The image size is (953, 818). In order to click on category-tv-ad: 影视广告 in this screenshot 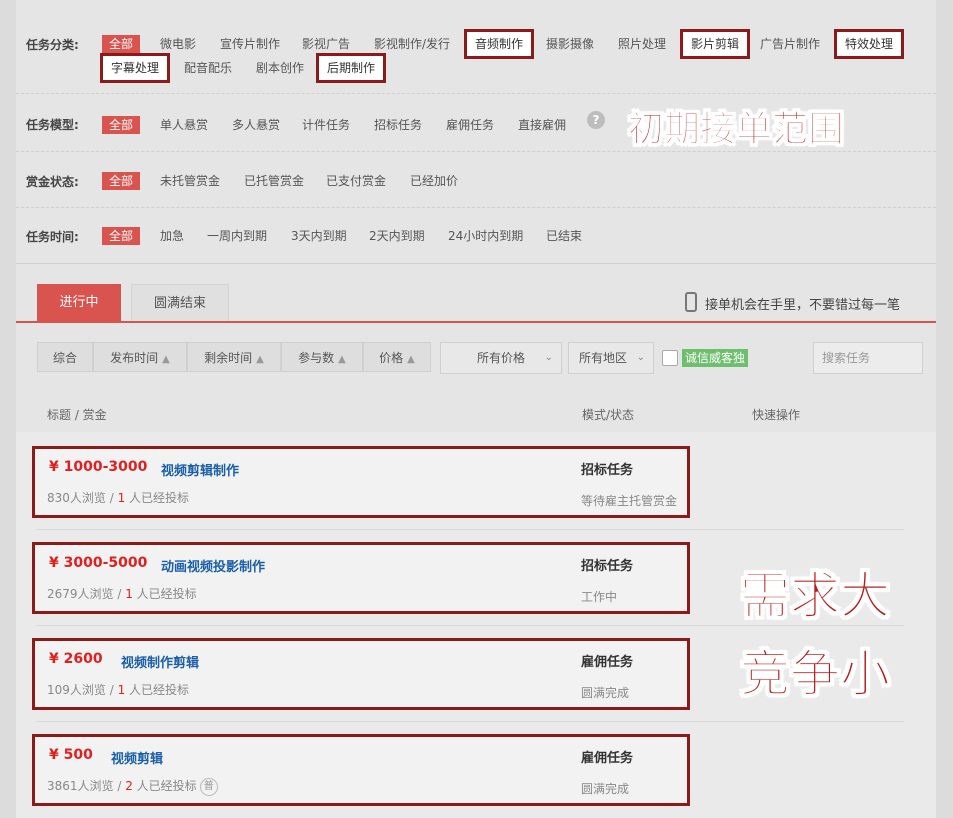, I will do `click(326, 44)`.